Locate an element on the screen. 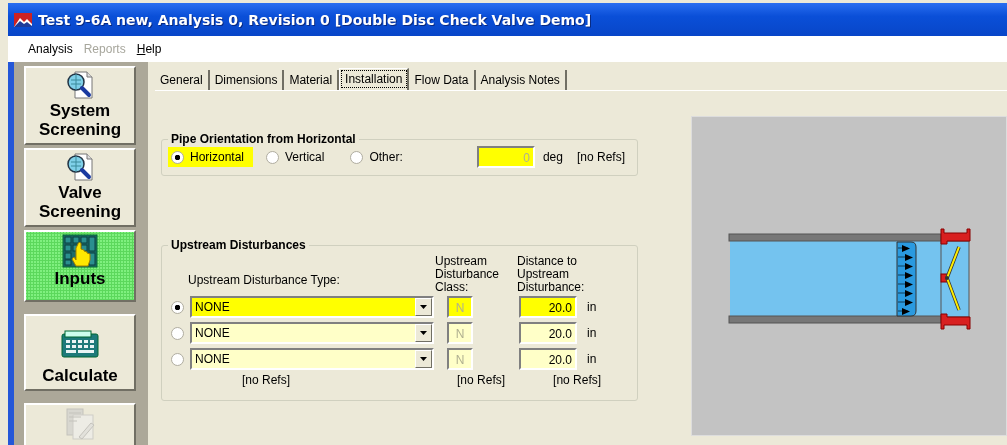 This screenshot has height=445, width=1007. group-title: Pipe Orientation from Horizontal is located at coordinates (263, 139).